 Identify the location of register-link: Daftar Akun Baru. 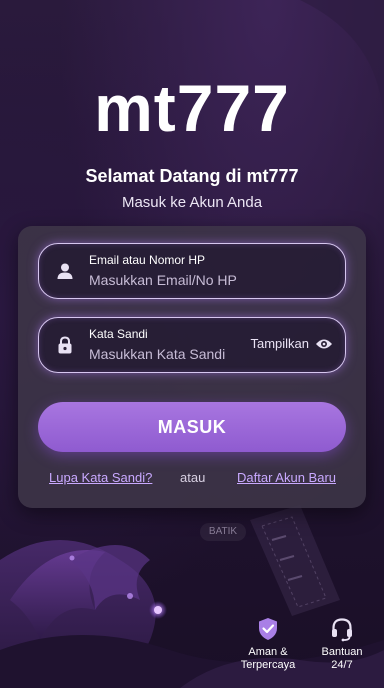
(286, 477).